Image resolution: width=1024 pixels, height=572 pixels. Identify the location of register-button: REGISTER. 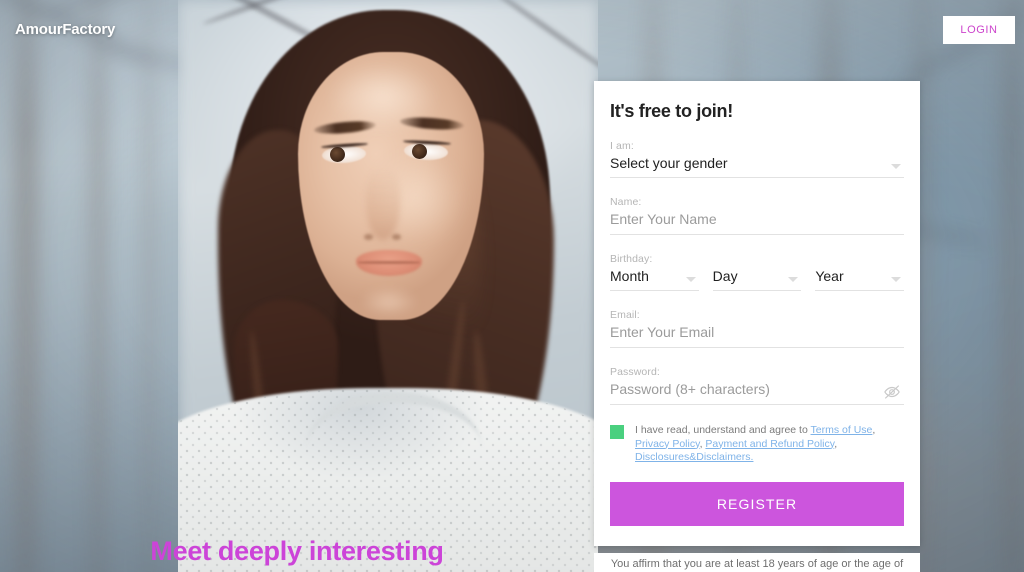
(757, 503).